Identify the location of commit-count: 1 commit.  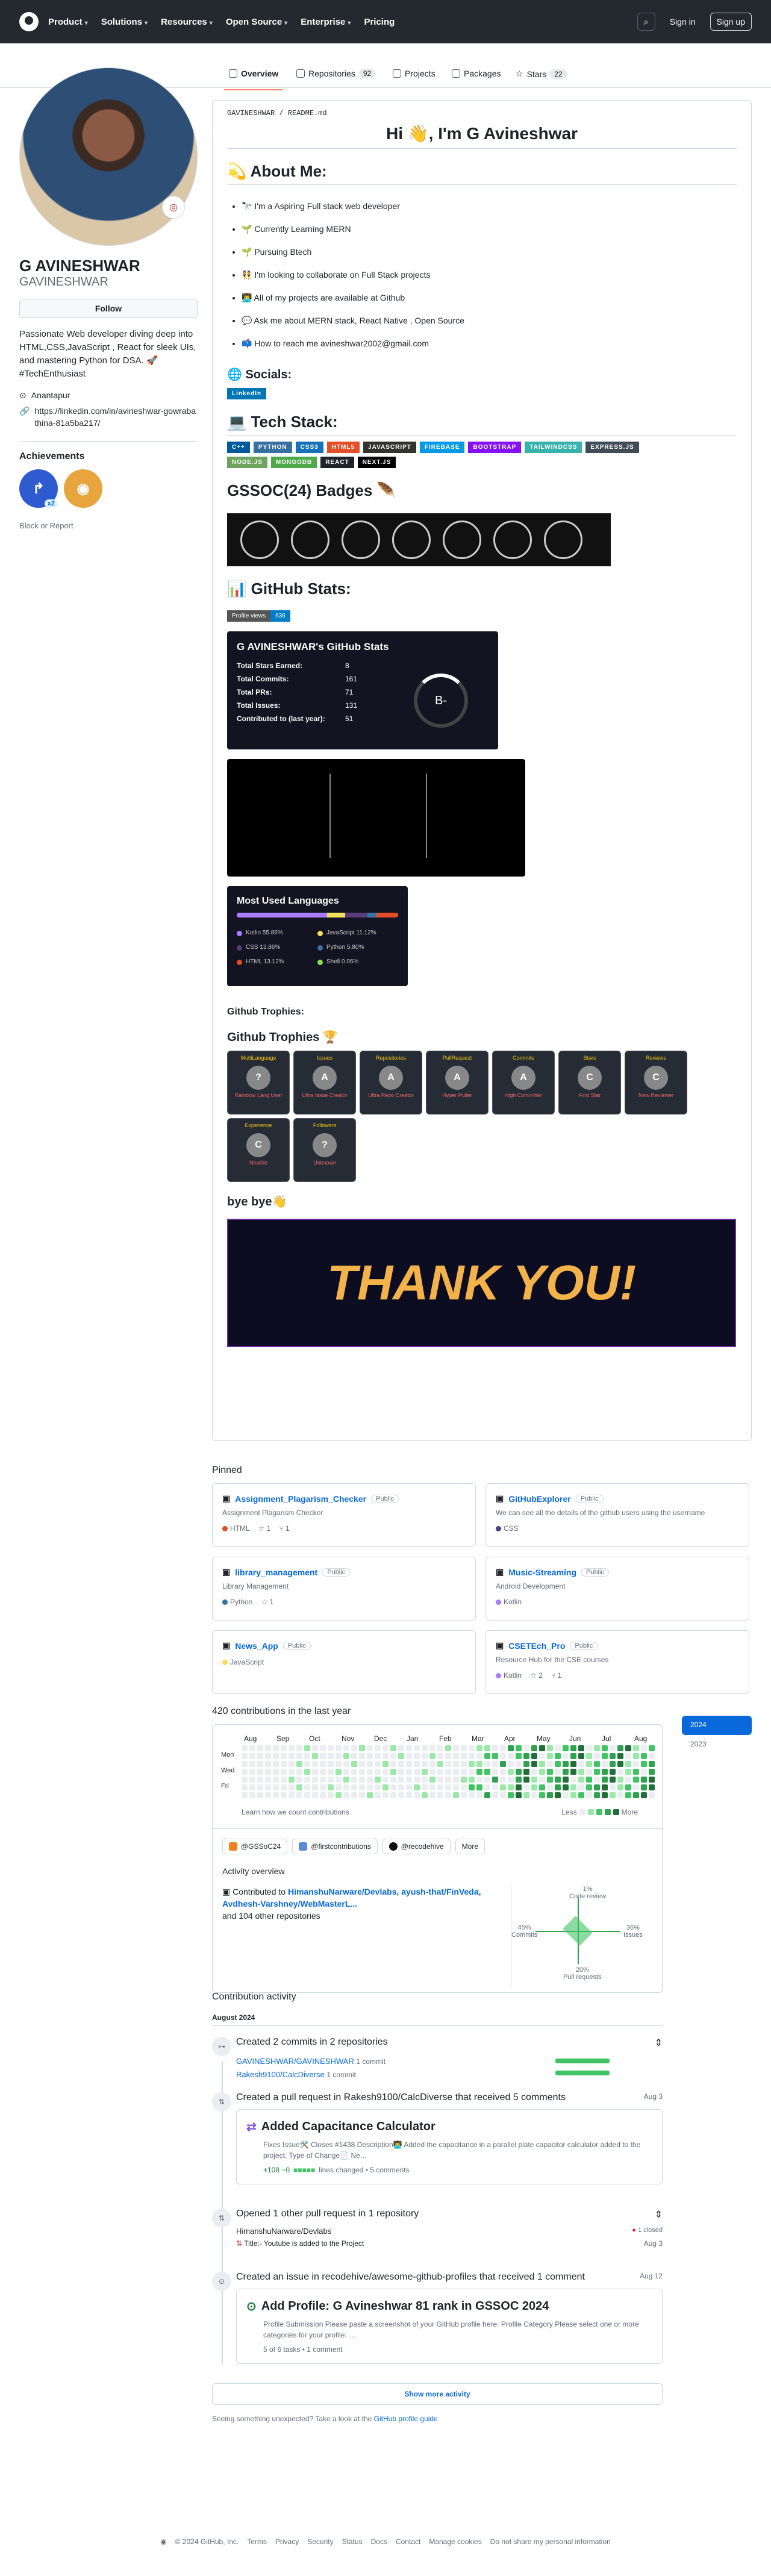
(341, 2075).